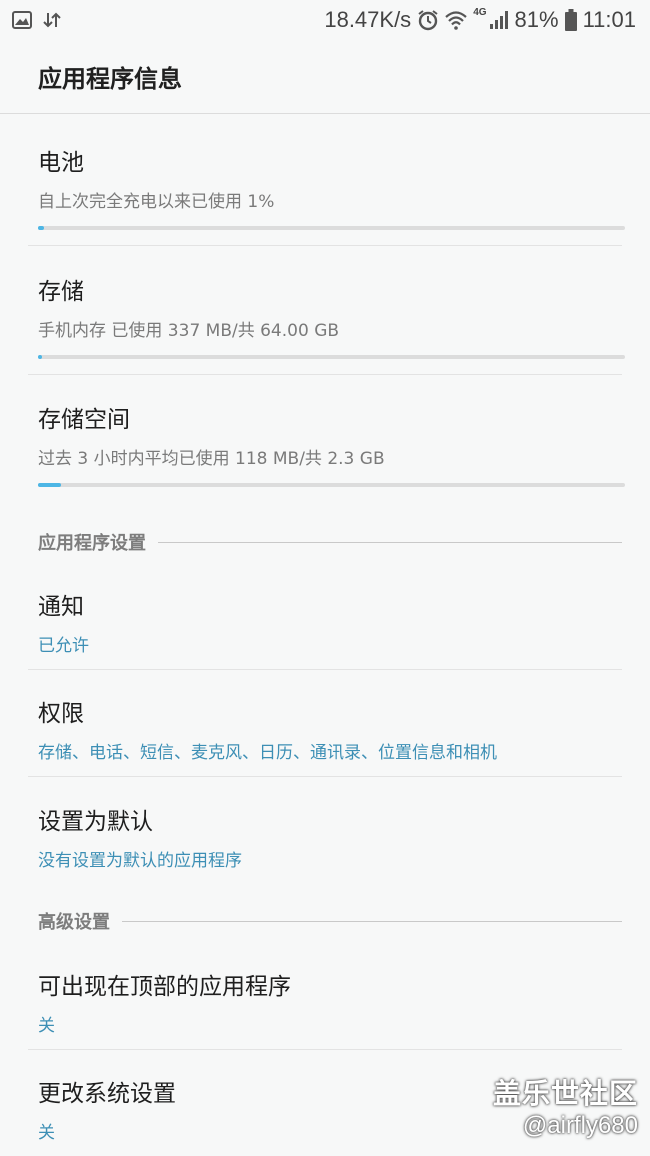 The width and height of the screenshot is (650, 1156). I want to click on memory-subtitle: 过去 3 小时内平均已使用 118 MB/共 2.3 GB, so click(211, 459).